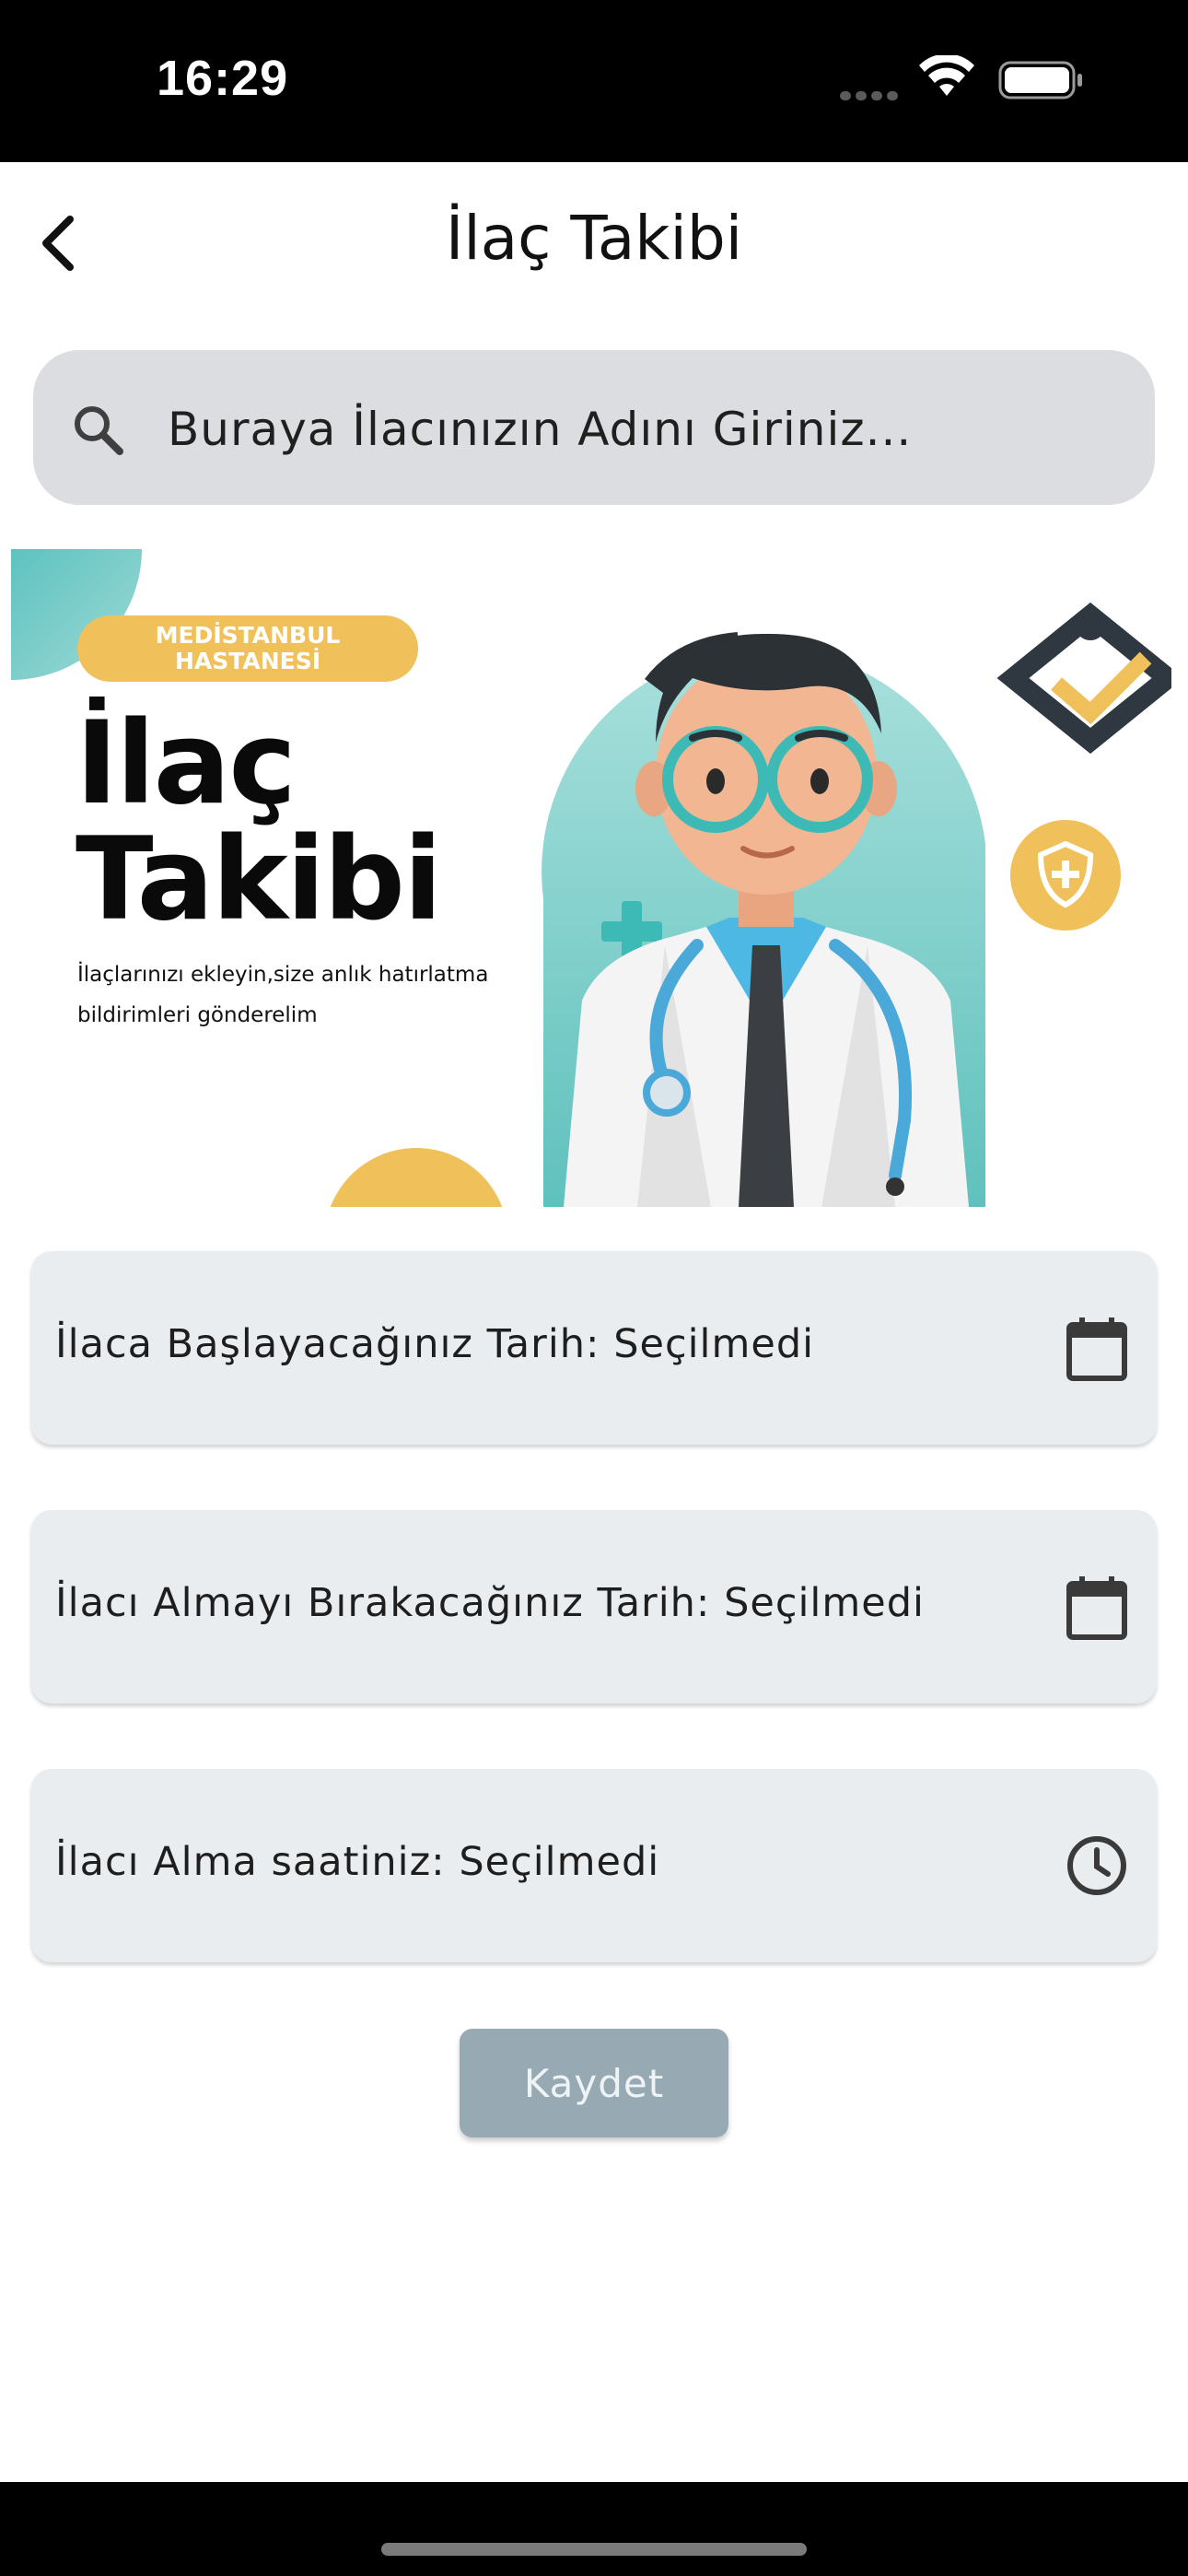  I want to click on battery-icon, so click(1040, 80).